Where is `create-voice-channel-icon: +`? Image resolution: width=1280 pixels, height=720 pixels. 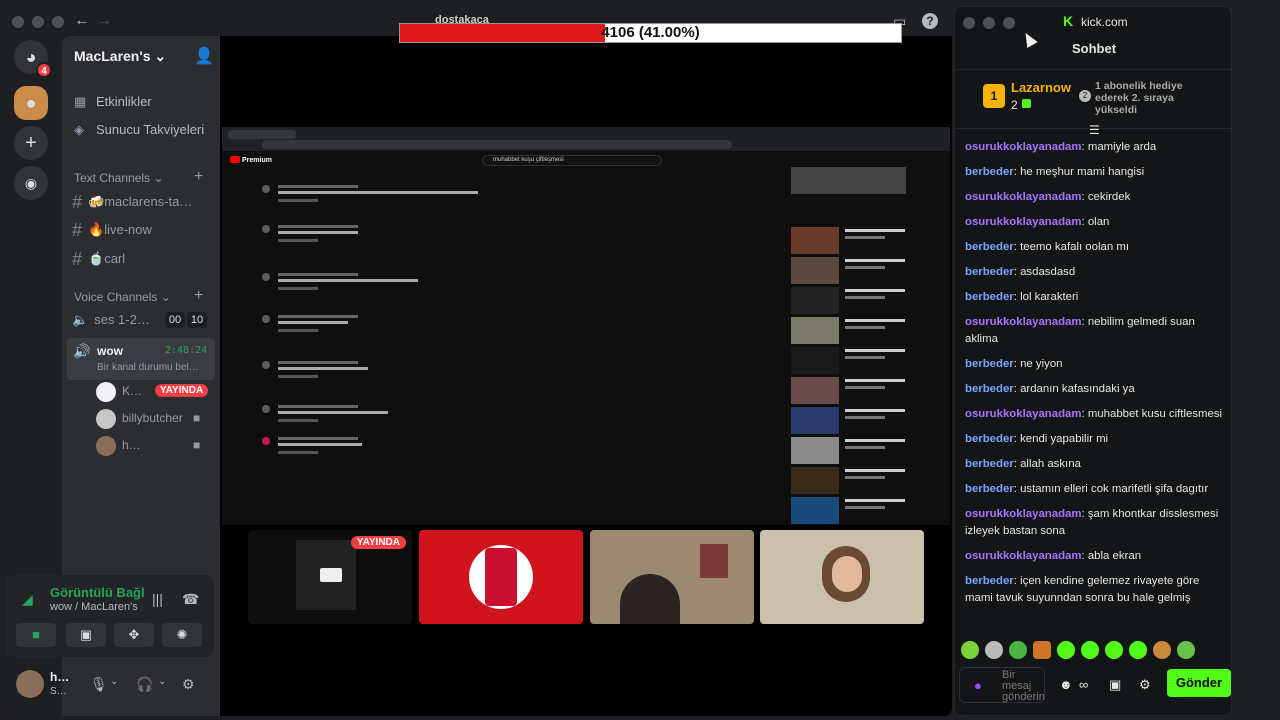 create-voice-channel-icon: + is located at coordinates (198, 296).